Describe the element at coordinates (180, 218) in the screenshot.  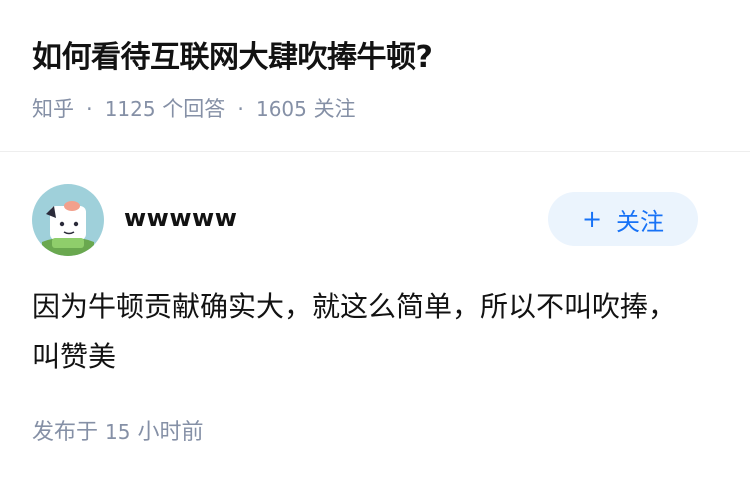
I see `author-name: wwwww` at that location.